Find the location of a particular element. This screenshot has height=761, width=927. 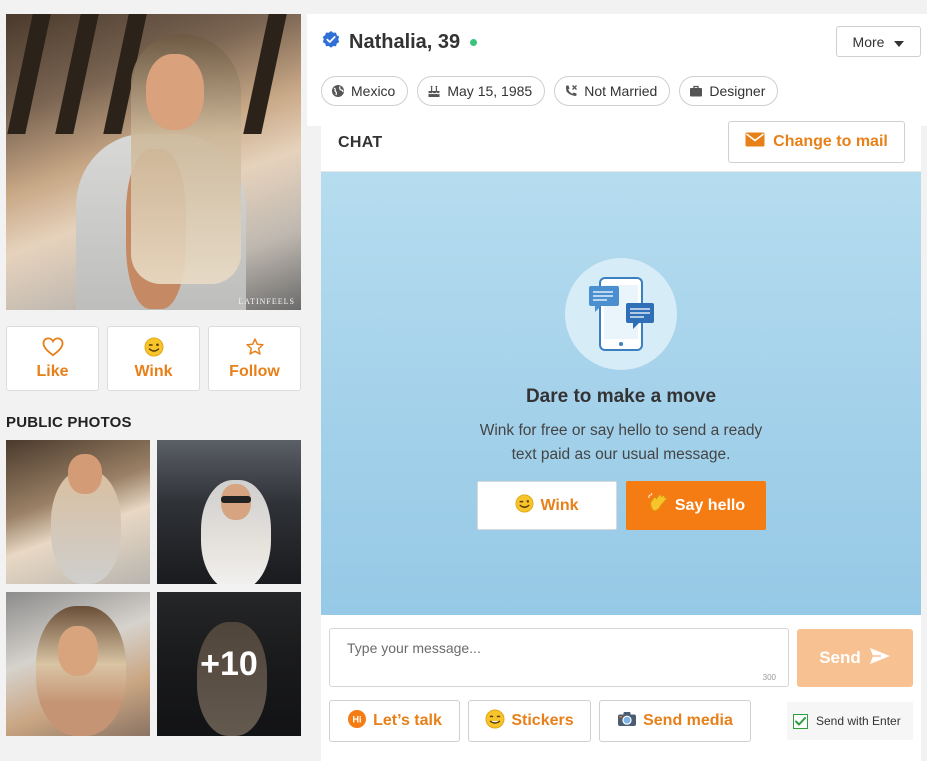

verified-badge-icon is located at coordinates (331, 42).